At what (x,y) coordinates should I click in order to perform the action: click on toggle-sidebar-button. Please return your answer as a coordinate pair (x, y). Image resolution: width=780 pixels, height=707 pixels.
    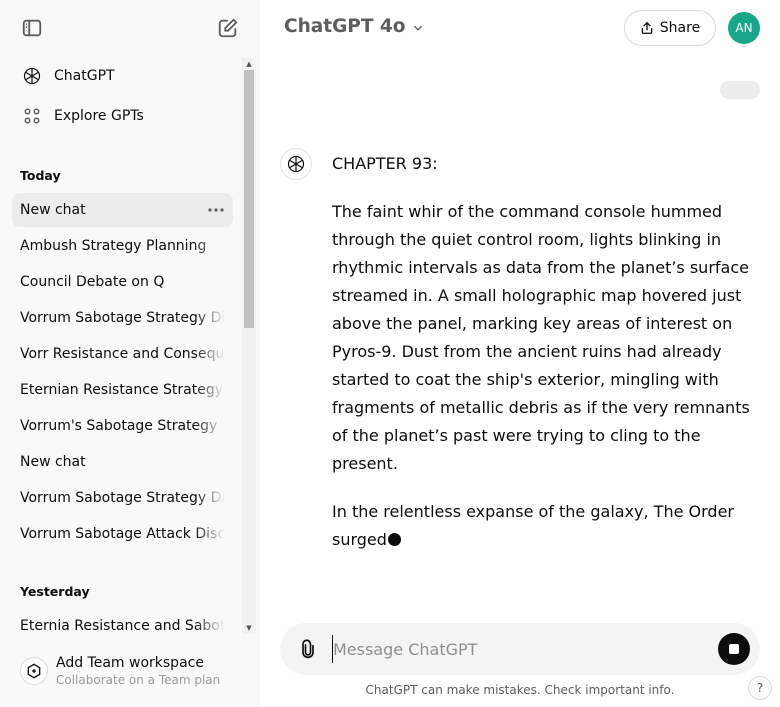
    Looking at the image, I should click on (32, 28).